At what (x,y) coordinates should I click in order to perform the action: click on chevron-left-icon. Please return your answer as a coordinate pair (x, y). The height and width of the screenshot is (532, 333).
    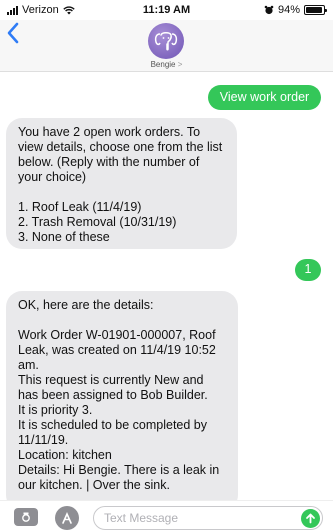
    Looking at the image, I should click on (13, 33).